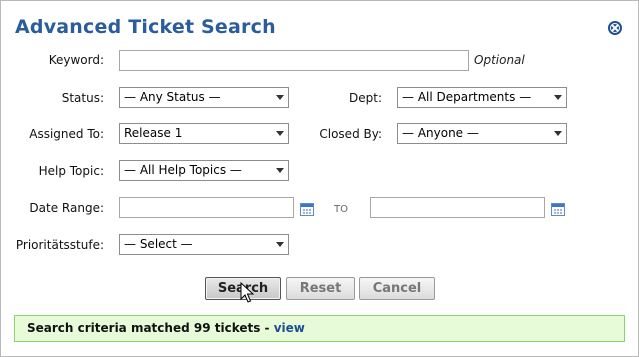 This screenshot has height=357, width=639. What do you see at coordinates (145, 27) in the screenshot?
I see `dialog-title: Advanced Ticket Search` at bounding box center [145, 27].